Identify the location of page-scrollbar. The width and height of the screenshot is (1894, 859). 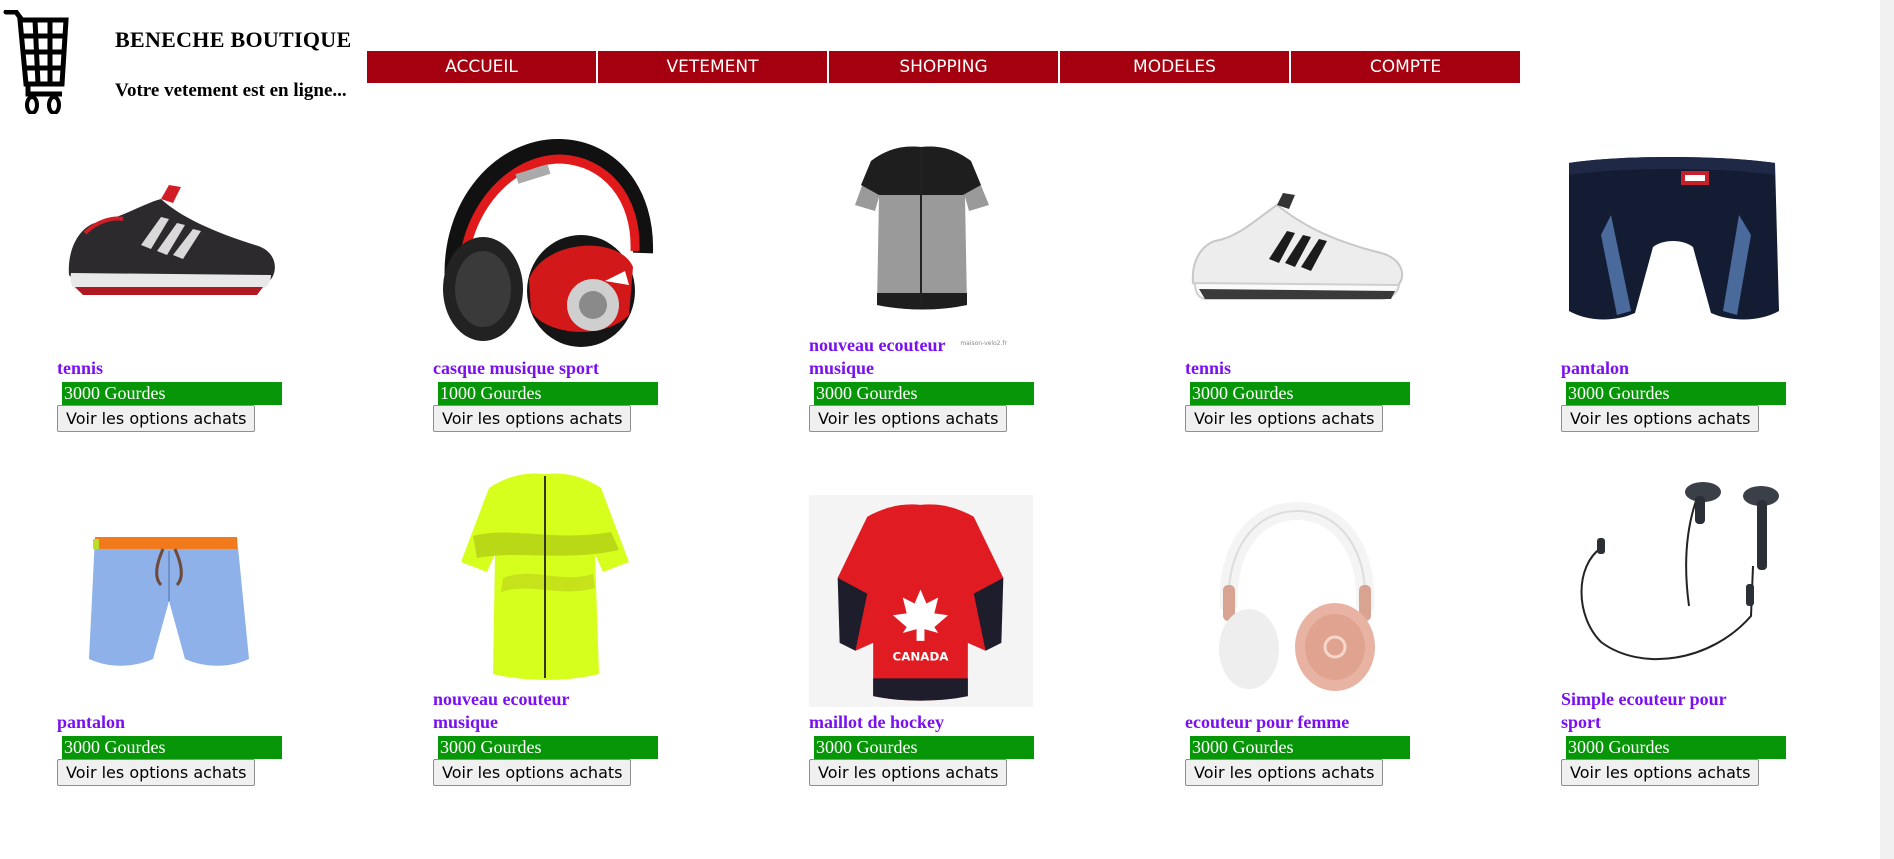
(1887, 429).